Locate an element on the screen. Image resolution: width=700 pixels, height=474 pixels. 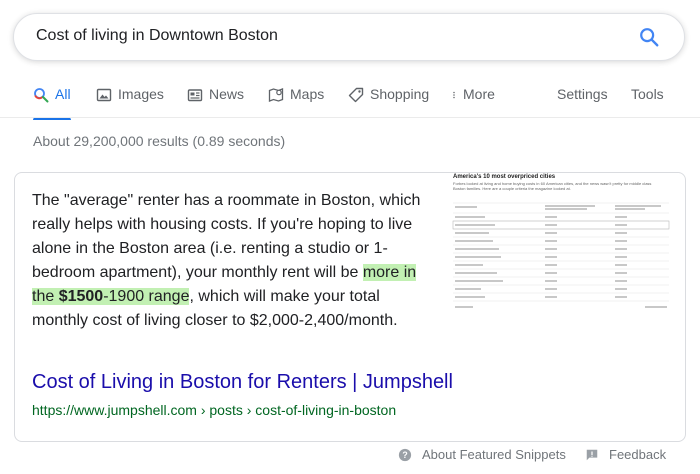
tab-all: All is located at coordinates (52, 103).